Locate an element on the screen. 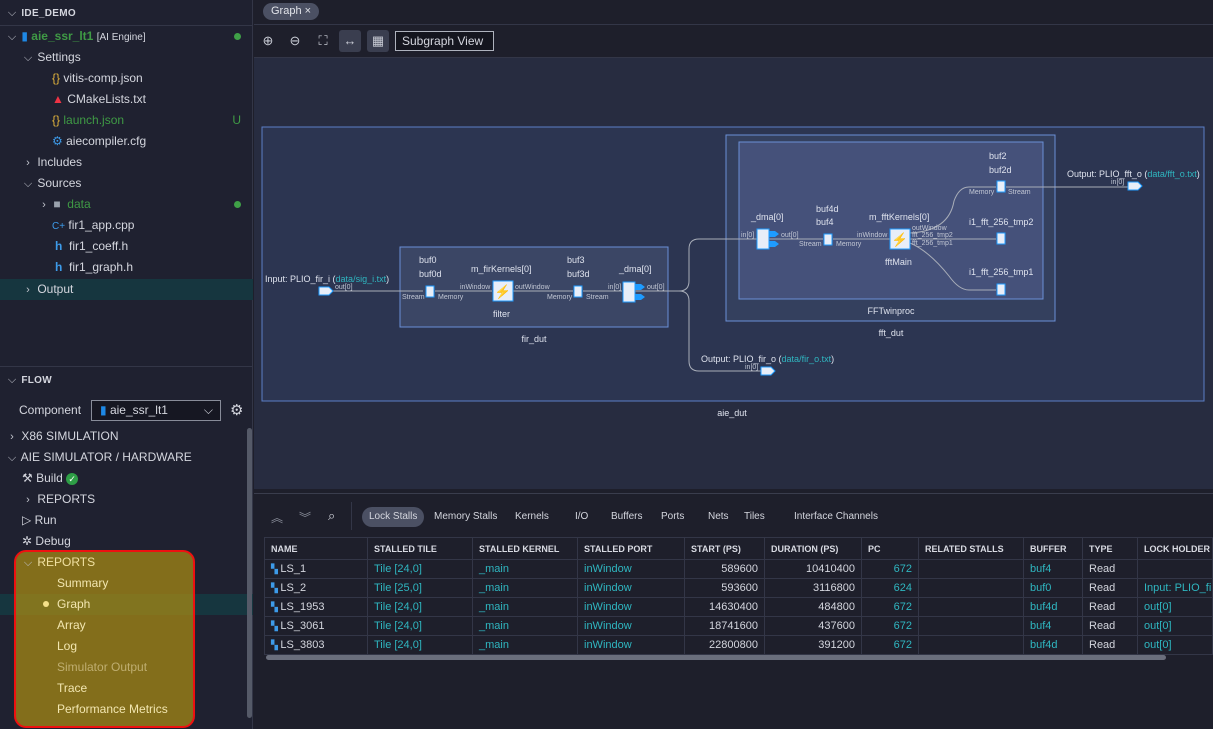 This screenshot has height=729, width=1213. settings-gear-icon: ⚙ is located at coordinates (236, 410).